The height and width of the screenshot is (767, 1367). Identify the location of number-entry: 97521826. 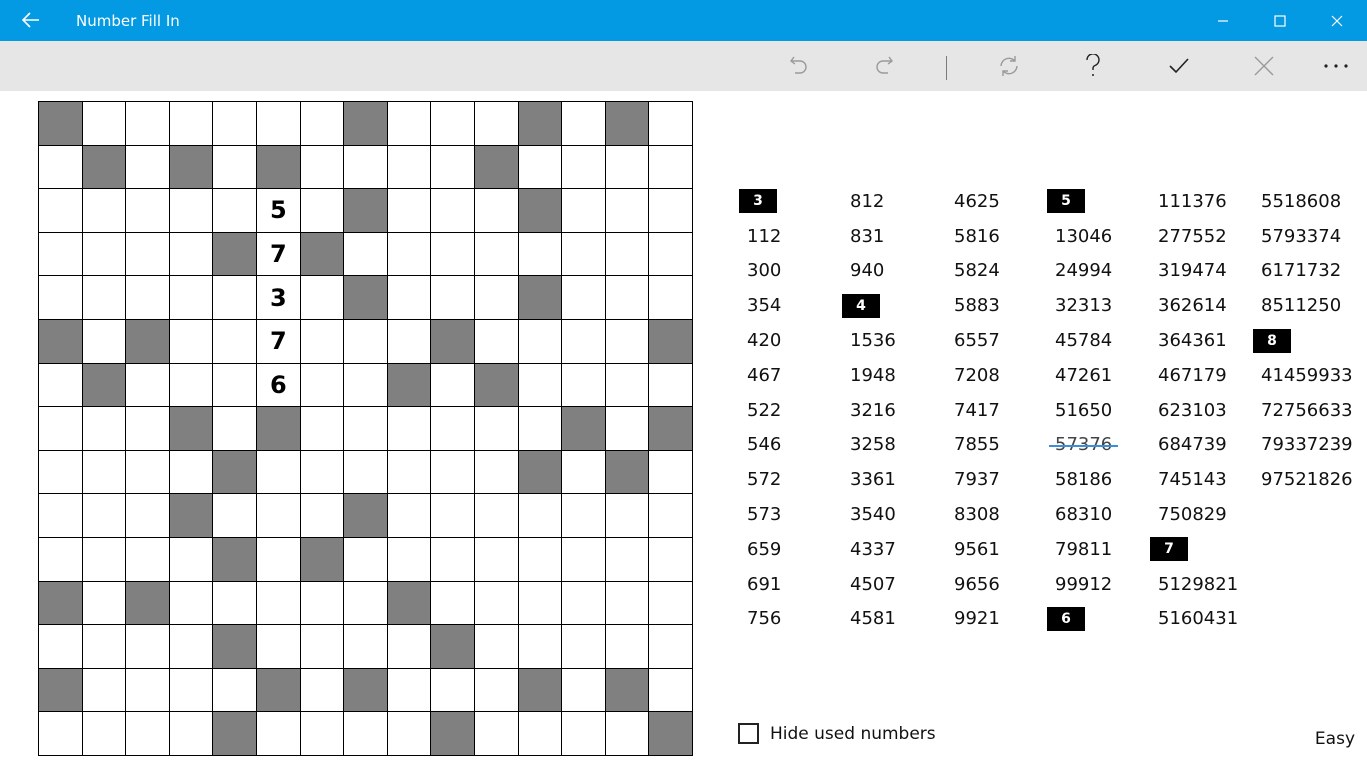
(1308, 479).